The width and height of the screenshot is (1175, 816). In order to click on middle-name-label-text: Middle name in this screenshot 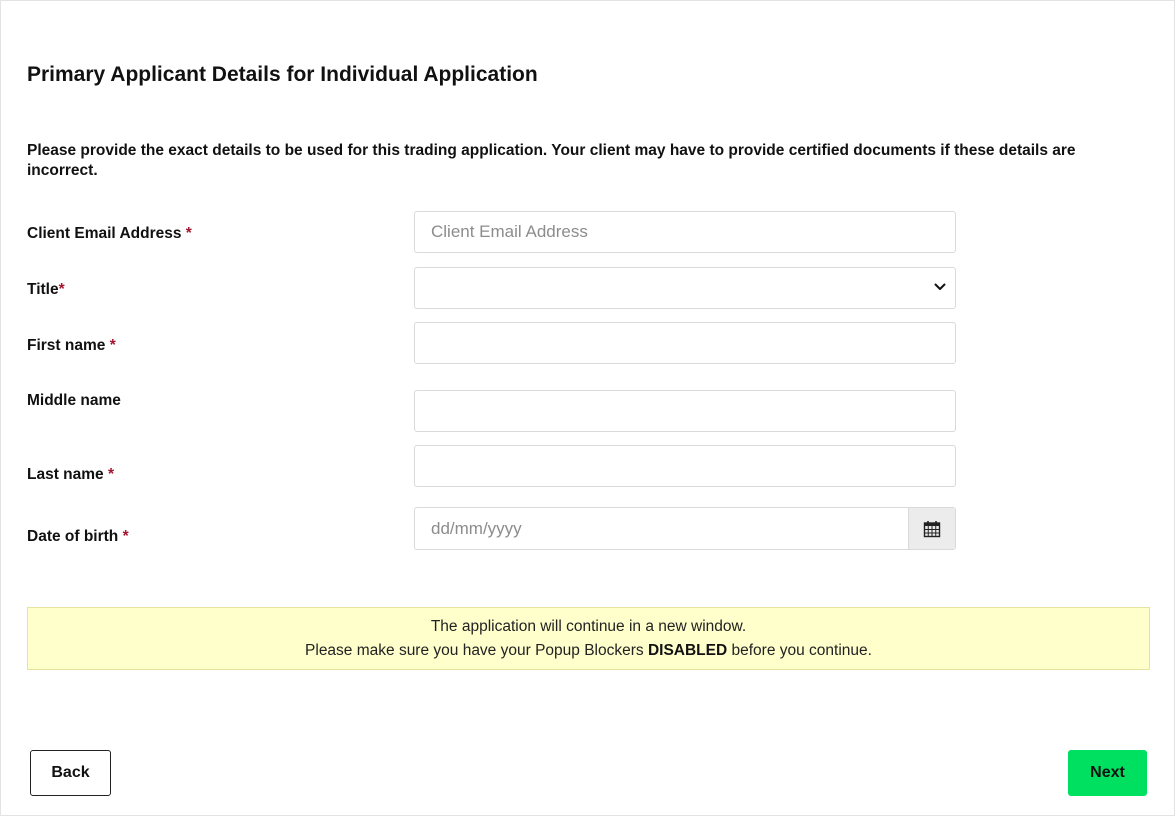, I will do `click(74, 400)`.